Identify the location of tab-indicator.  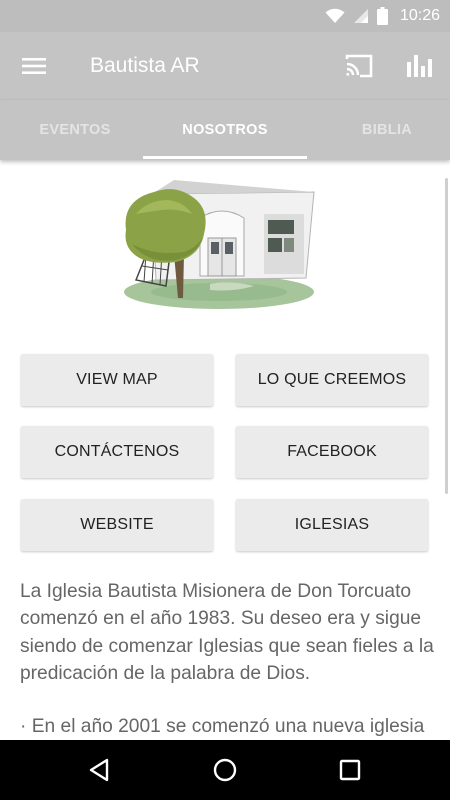
(225, 157).